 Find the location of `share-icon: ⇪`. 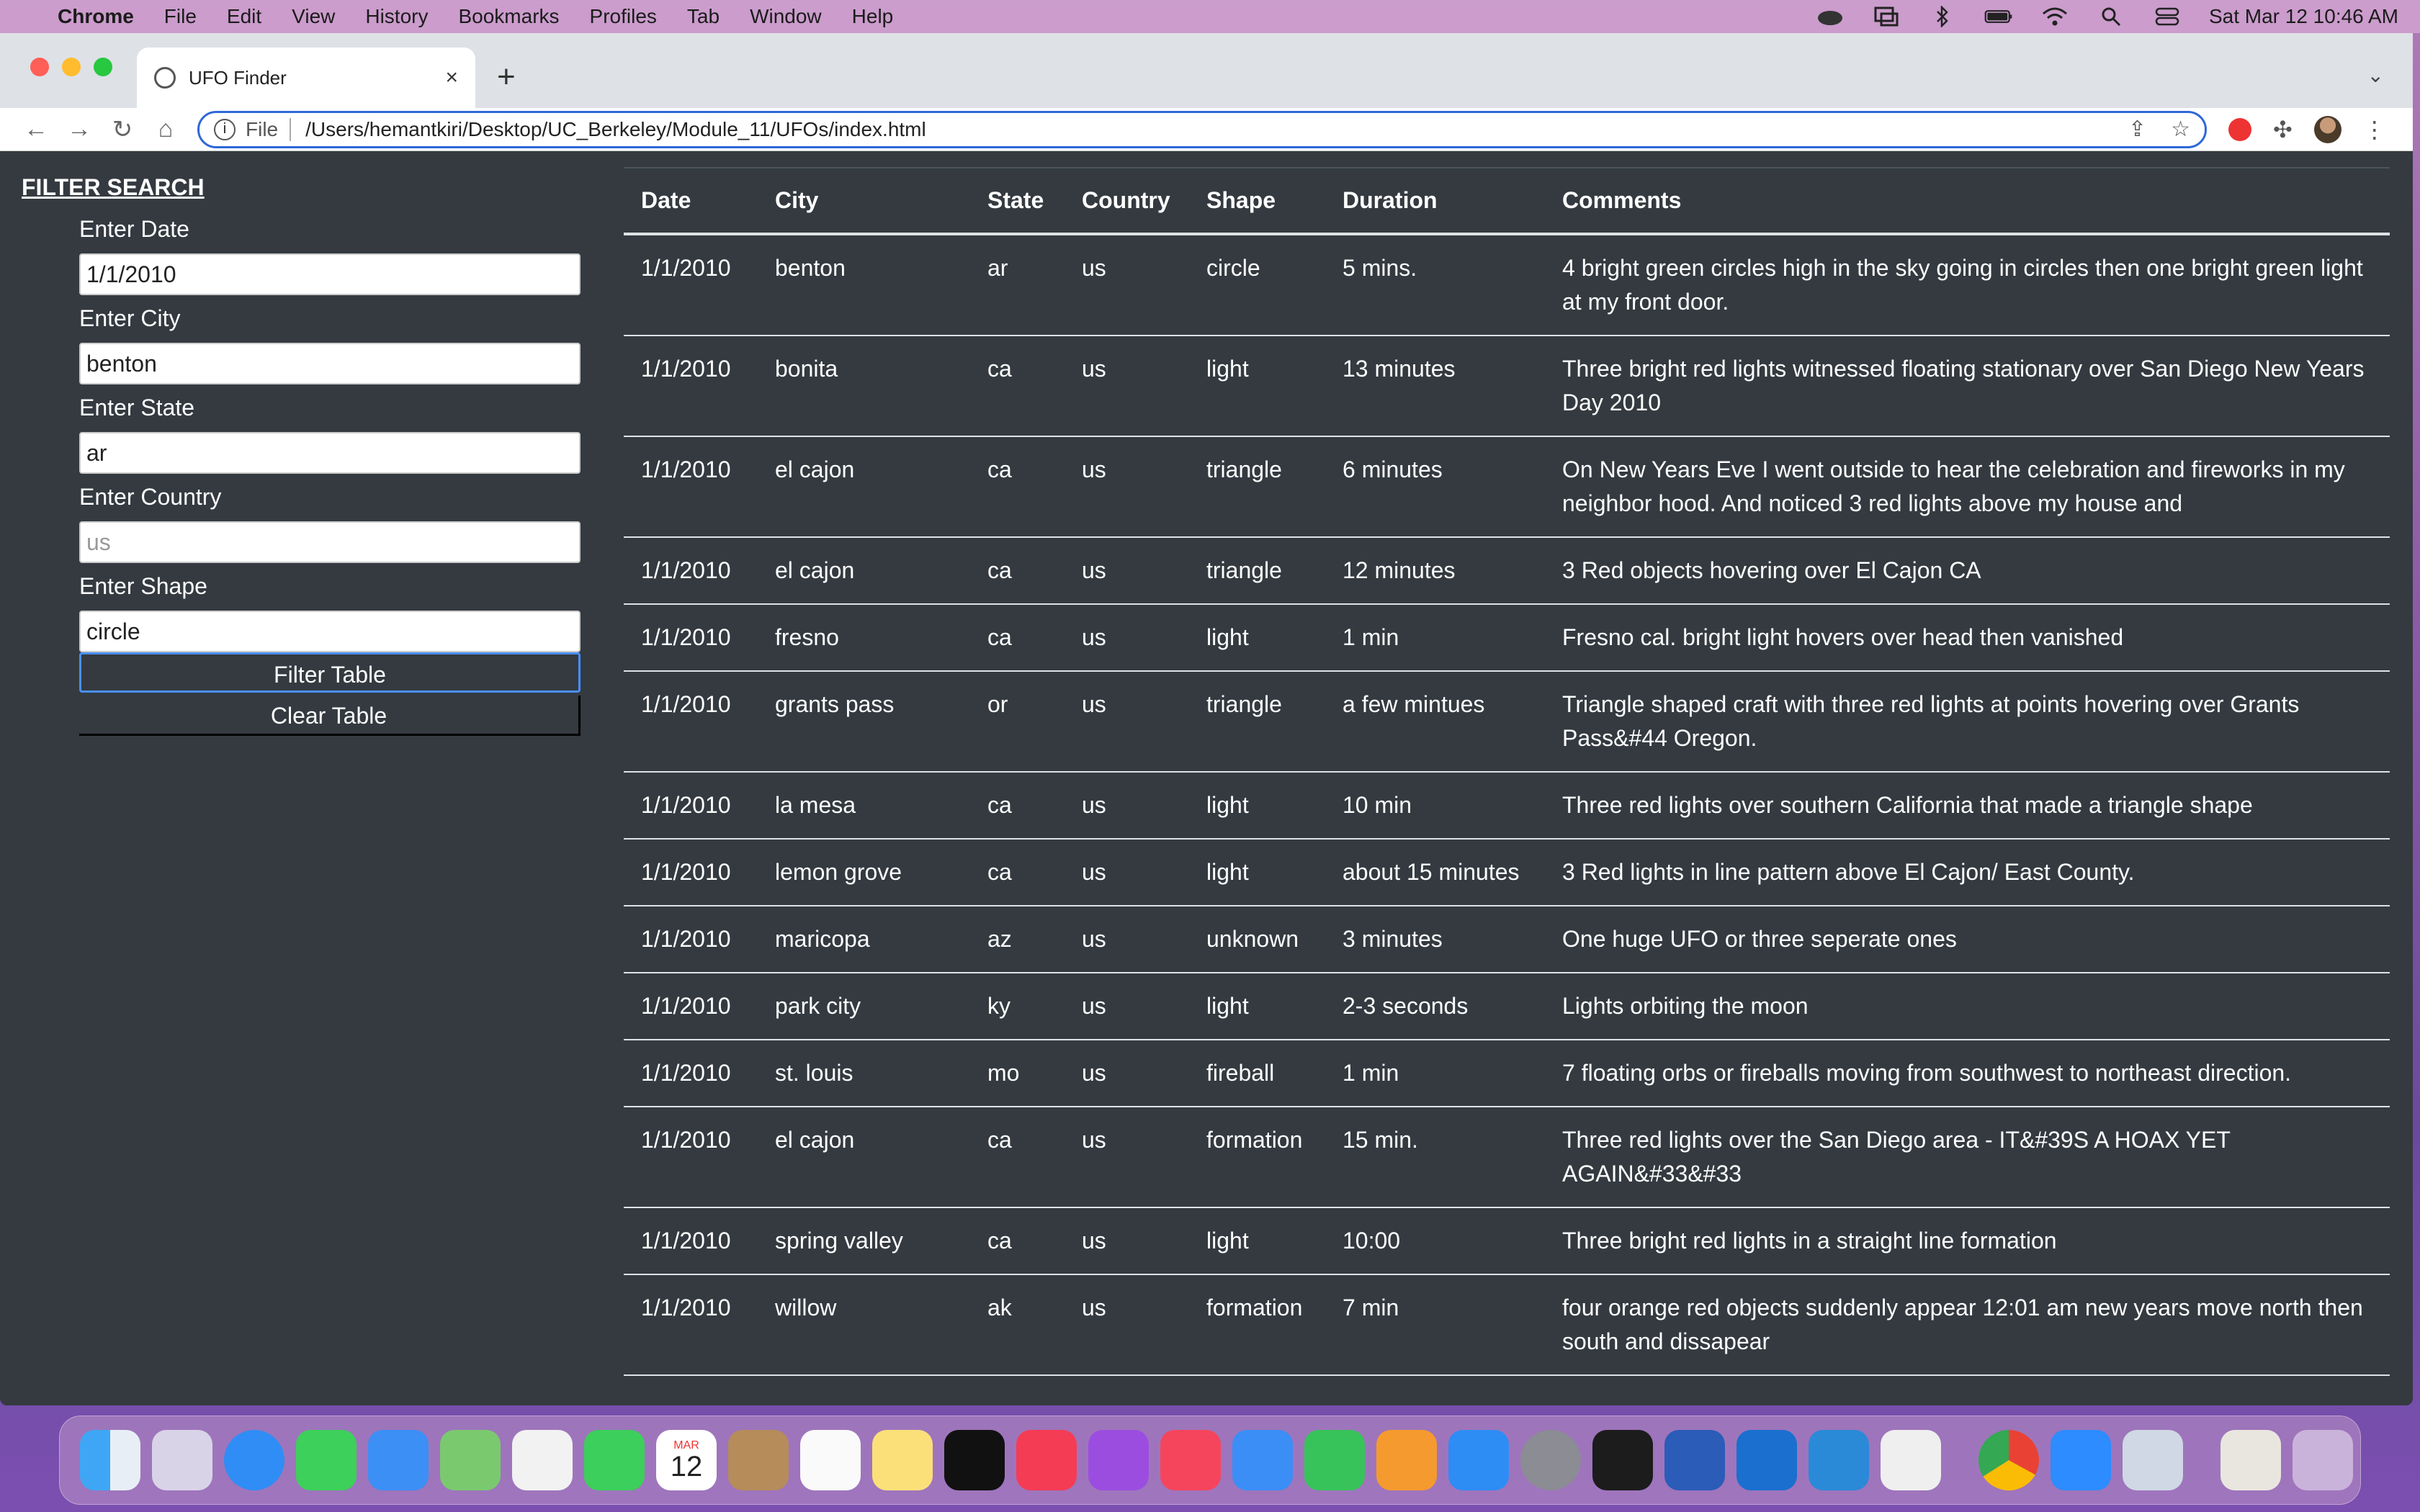

share-icon: ⇪ is located at coordinates (2137, 129).